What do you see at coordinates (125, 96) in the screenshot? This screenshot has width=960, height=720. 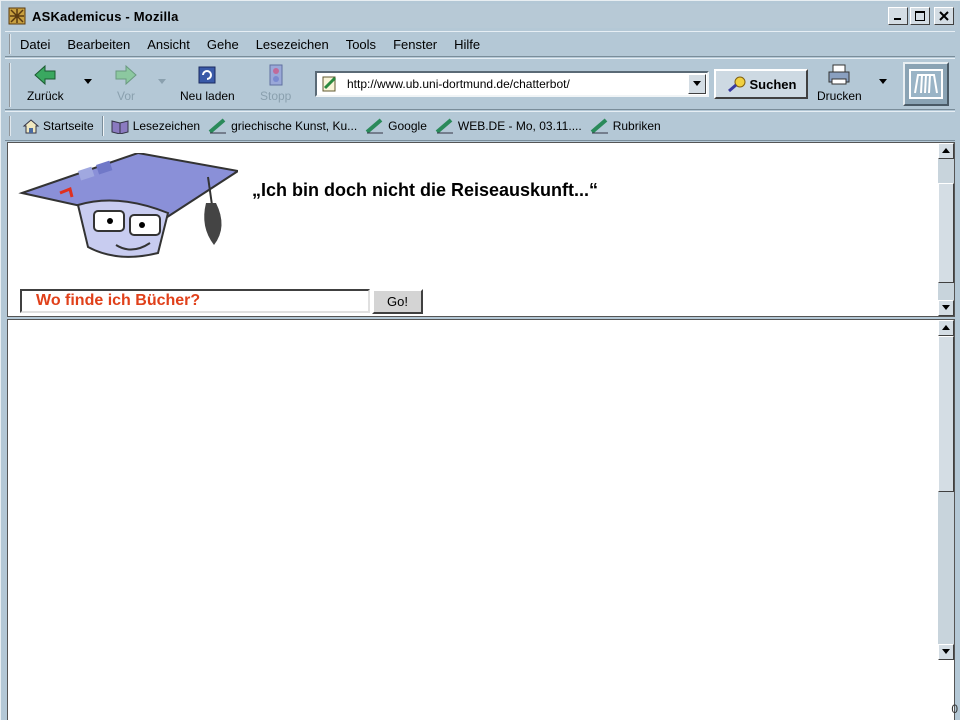 I see `forward-label: Vor` at bounding box center [125, 96].